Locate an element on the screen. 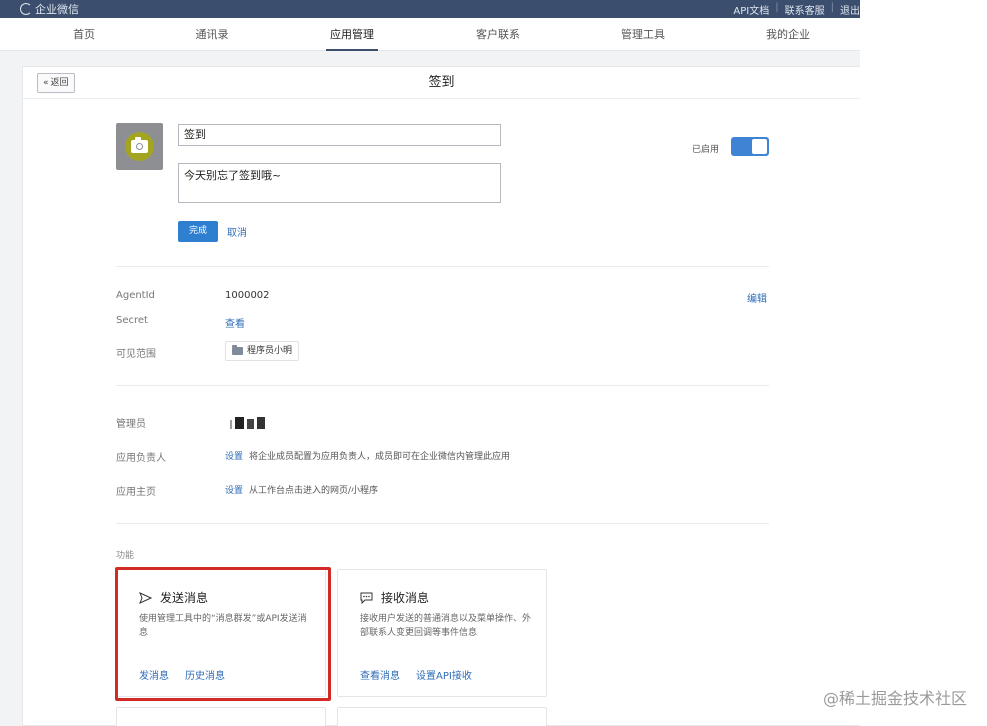  camera-icon is located at coordinates (139, 146).